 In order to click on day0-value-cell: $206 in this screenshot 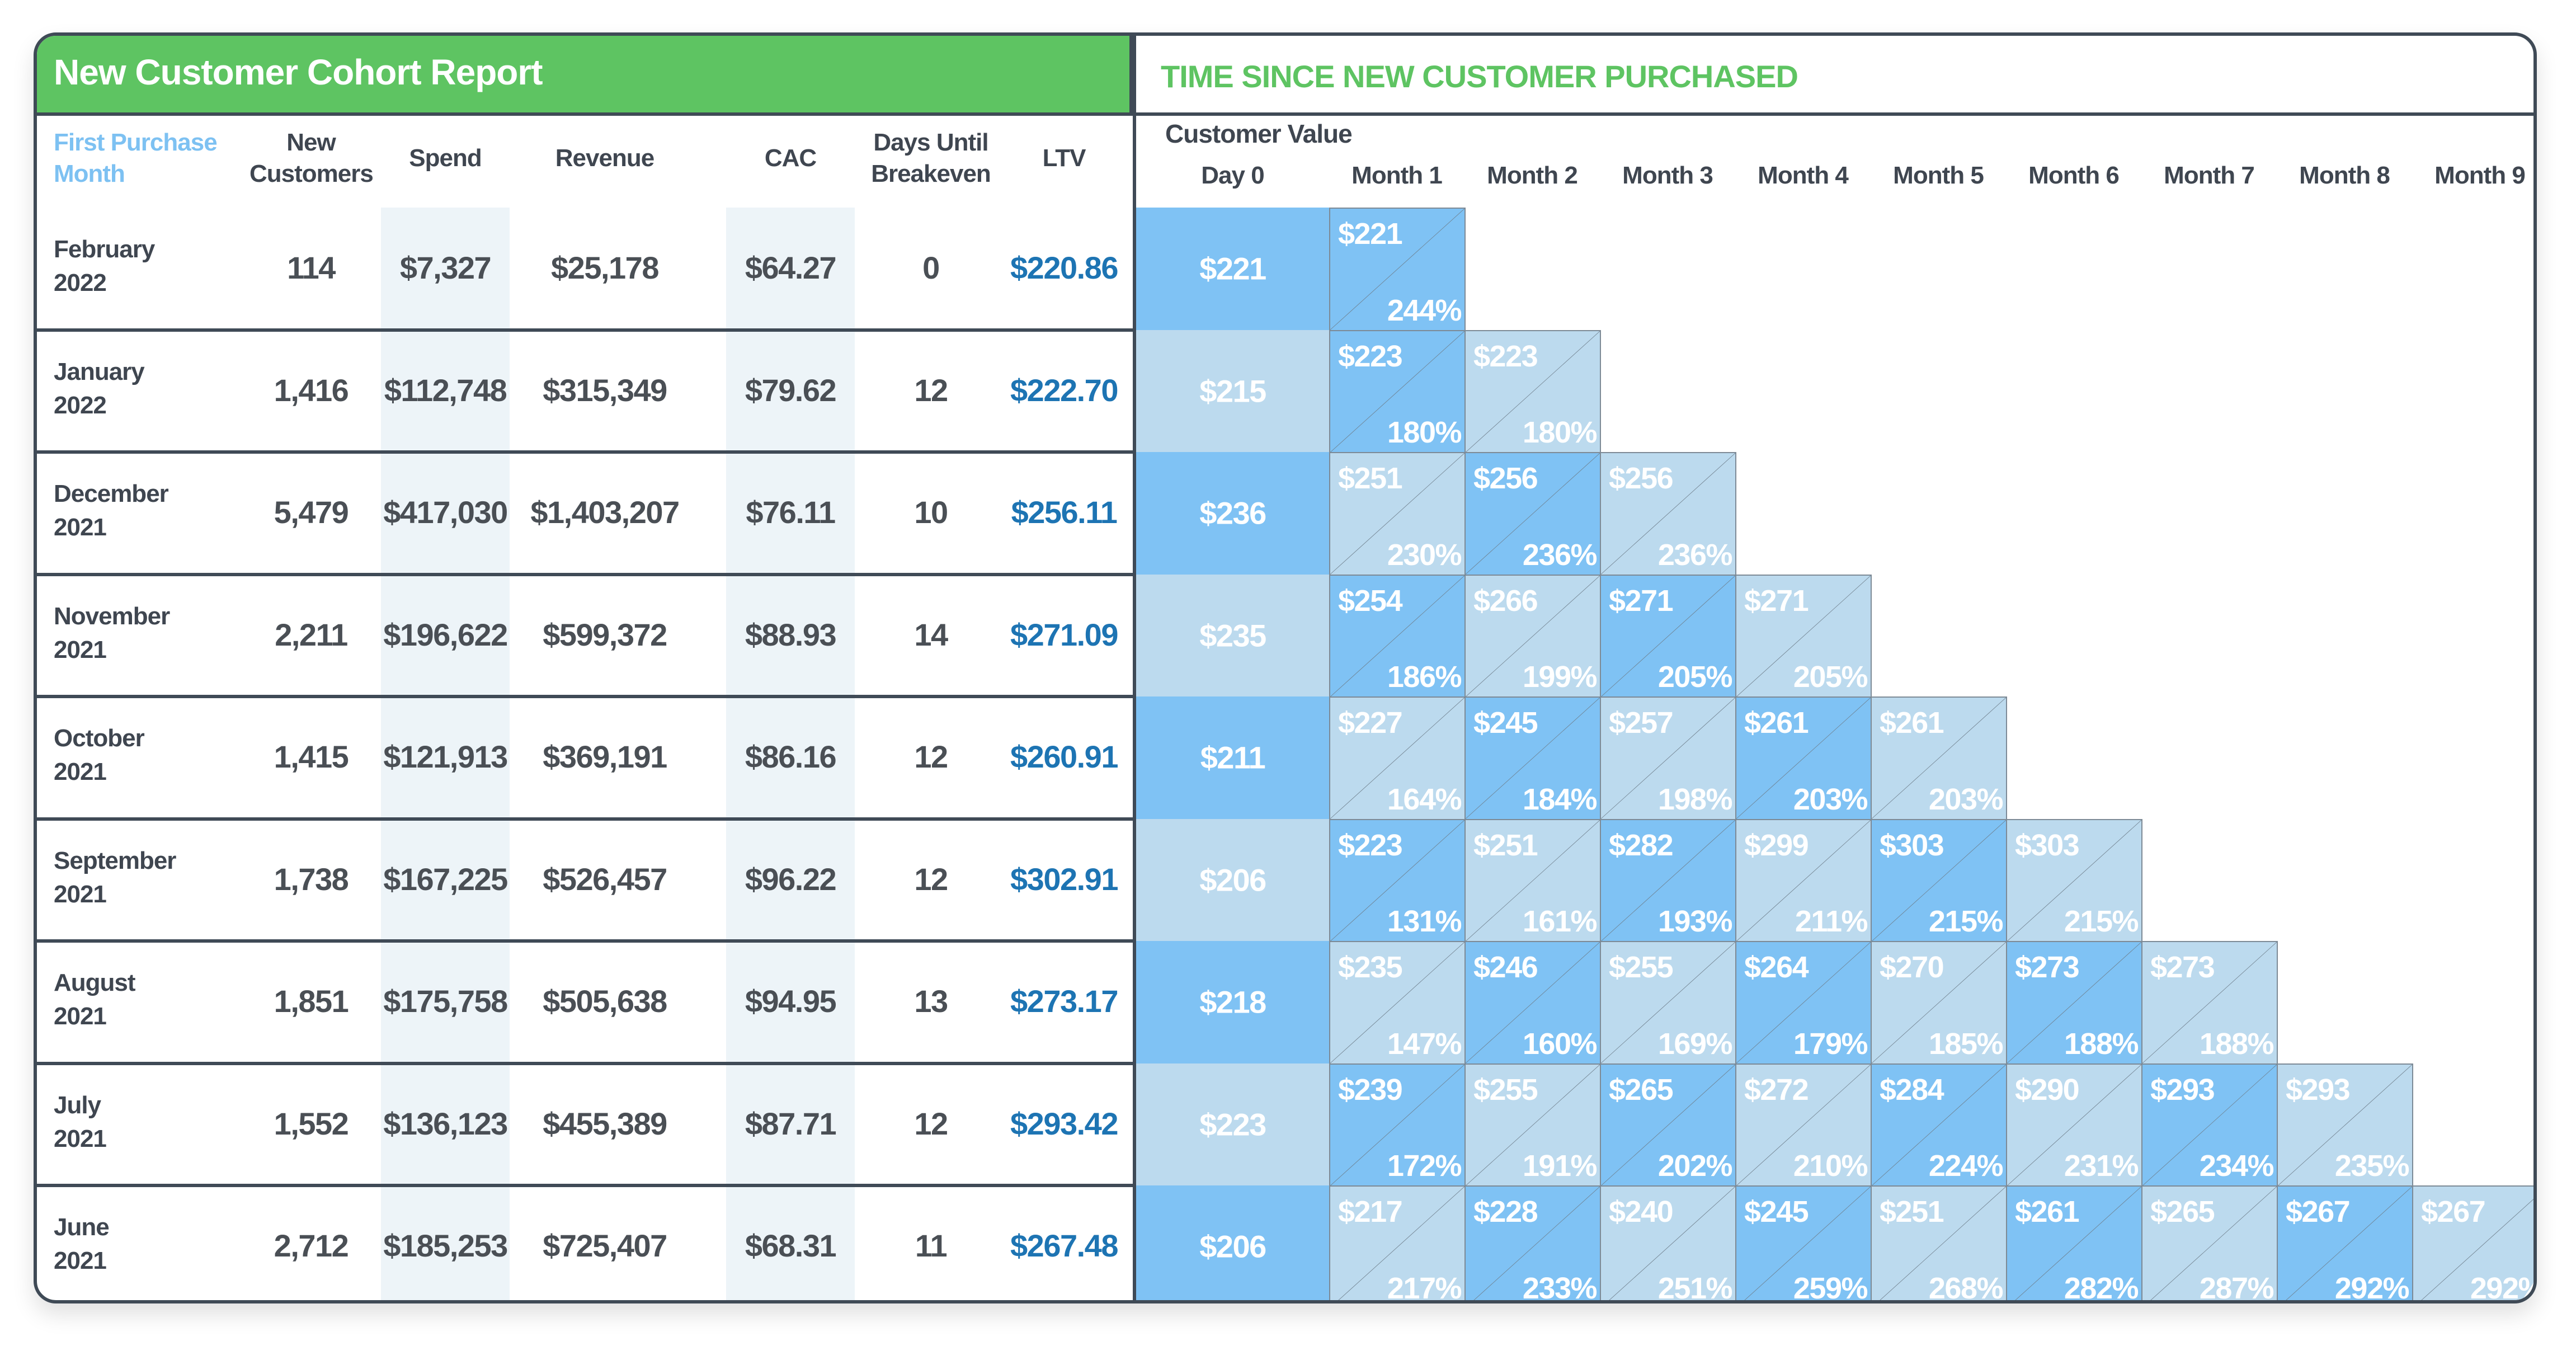, I will do `click(1232, 1242)`.